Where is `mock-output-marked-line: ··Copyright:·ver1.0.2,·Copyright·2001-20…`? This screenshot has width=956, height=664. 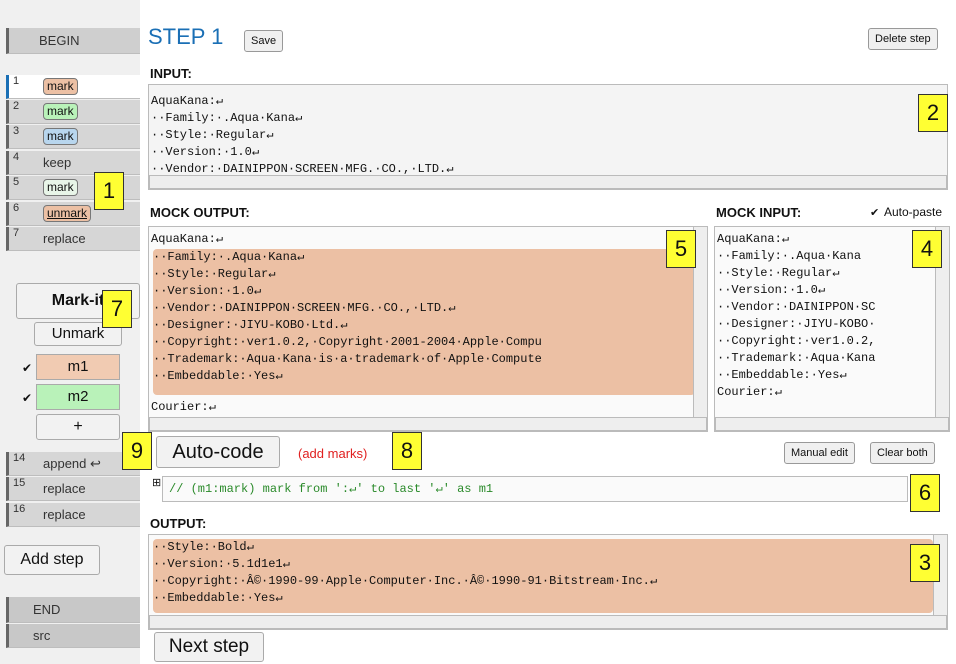
mock-output-marked-line: ··Copyright:·ver1.0.2,·Copyright·2001-20… is located at coordinates (347, 342).